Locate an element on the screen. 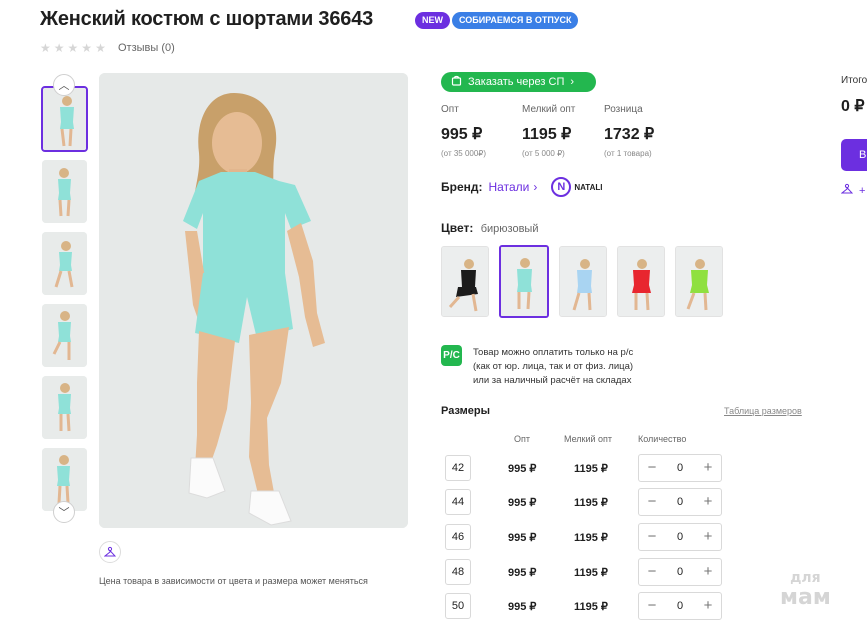 This screenshot has width=867, height=622. chevron-right-icon: › is located at coordinates (572, 82).